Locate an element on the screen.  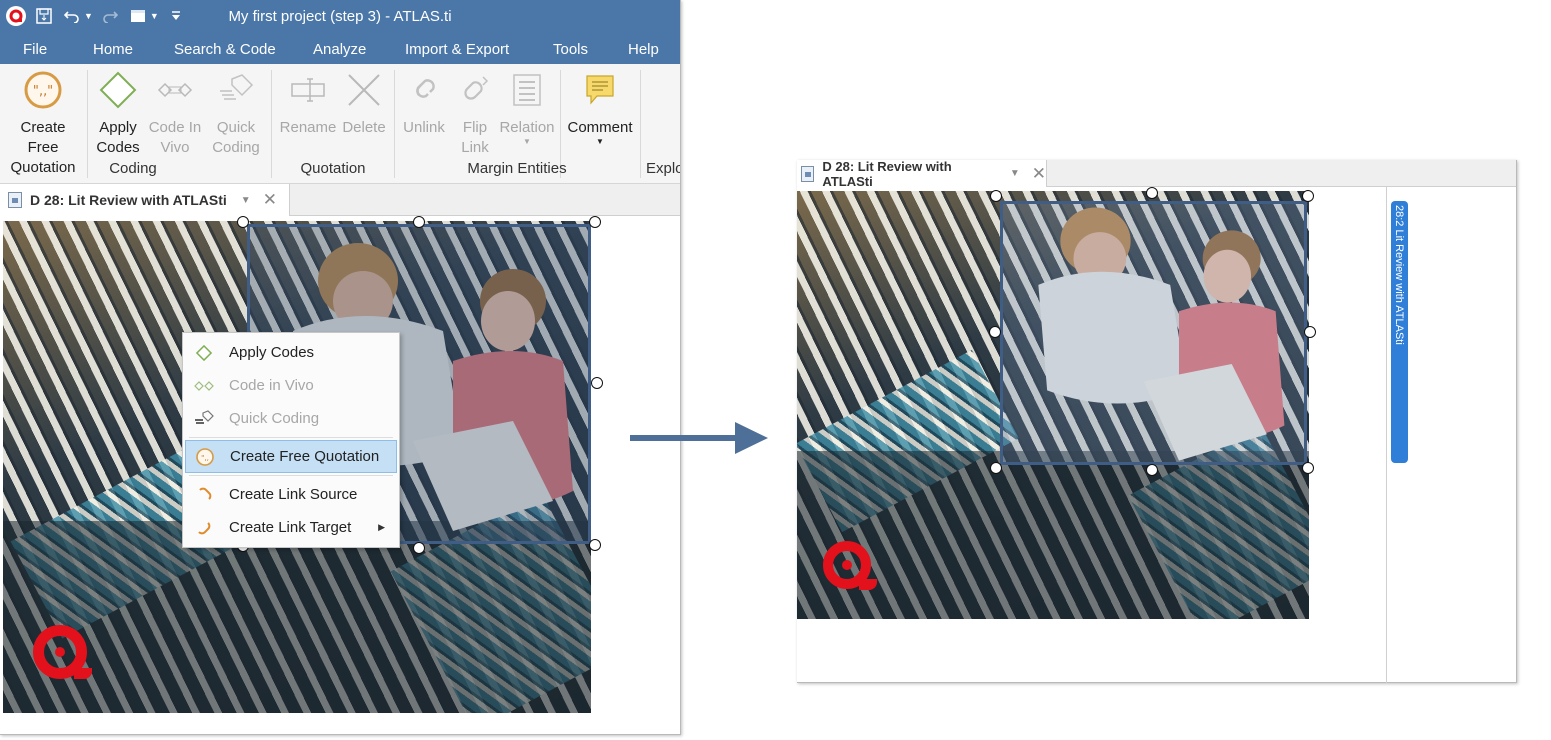
quotation-icon: "‚‚" is located at coordinates (43, 90).